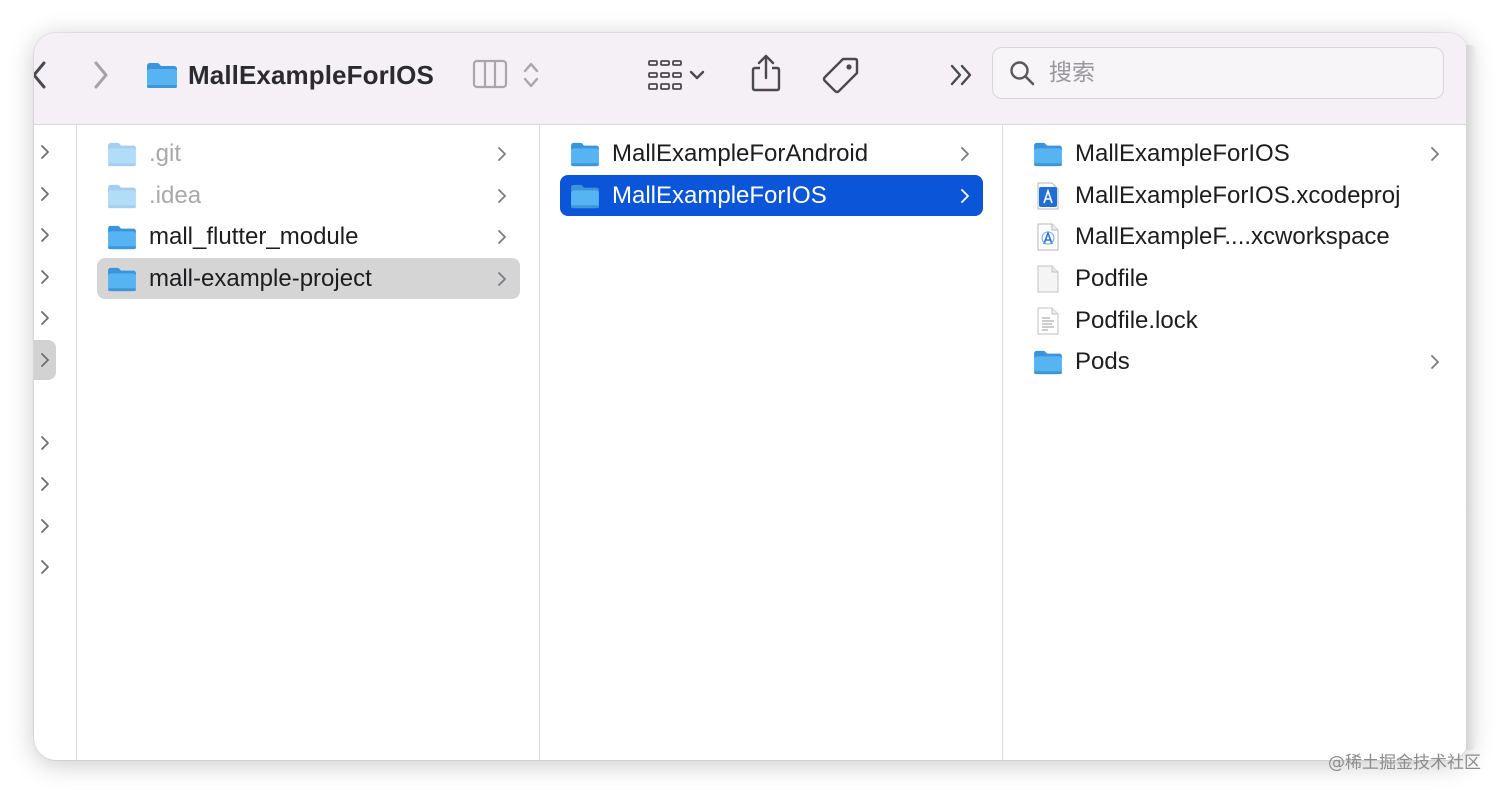  I want to click on folder-row: Pods, so click(1238, 361).